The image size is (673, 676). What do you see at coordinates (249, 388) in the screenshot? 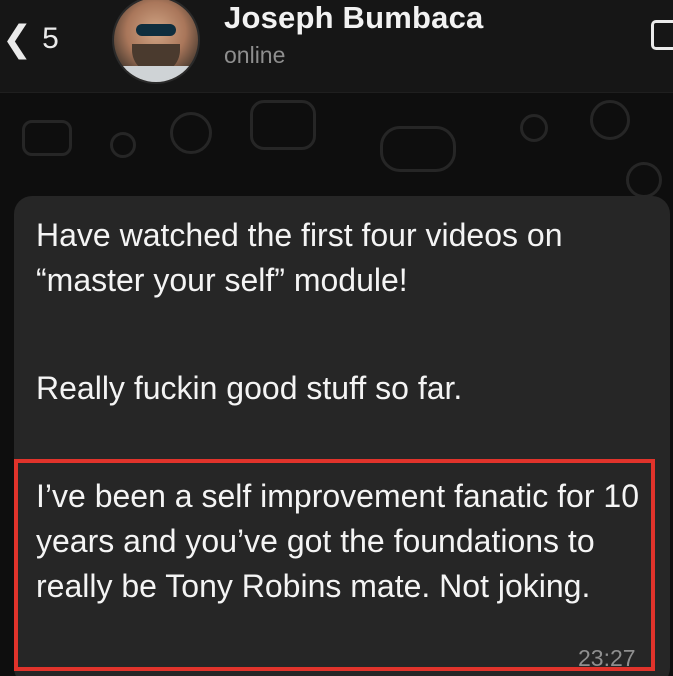
I see `message-paragraph: Really fuckin good stuff so far.` at bounding box center [249, 388].